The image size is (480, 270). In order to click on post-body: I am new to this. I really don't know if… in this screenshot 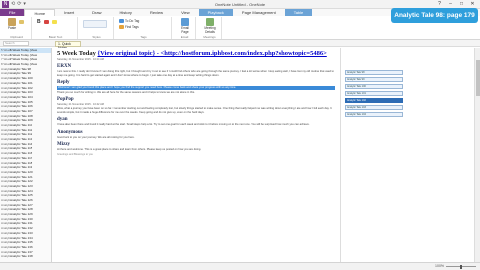, I will do `click(195, 73)`.